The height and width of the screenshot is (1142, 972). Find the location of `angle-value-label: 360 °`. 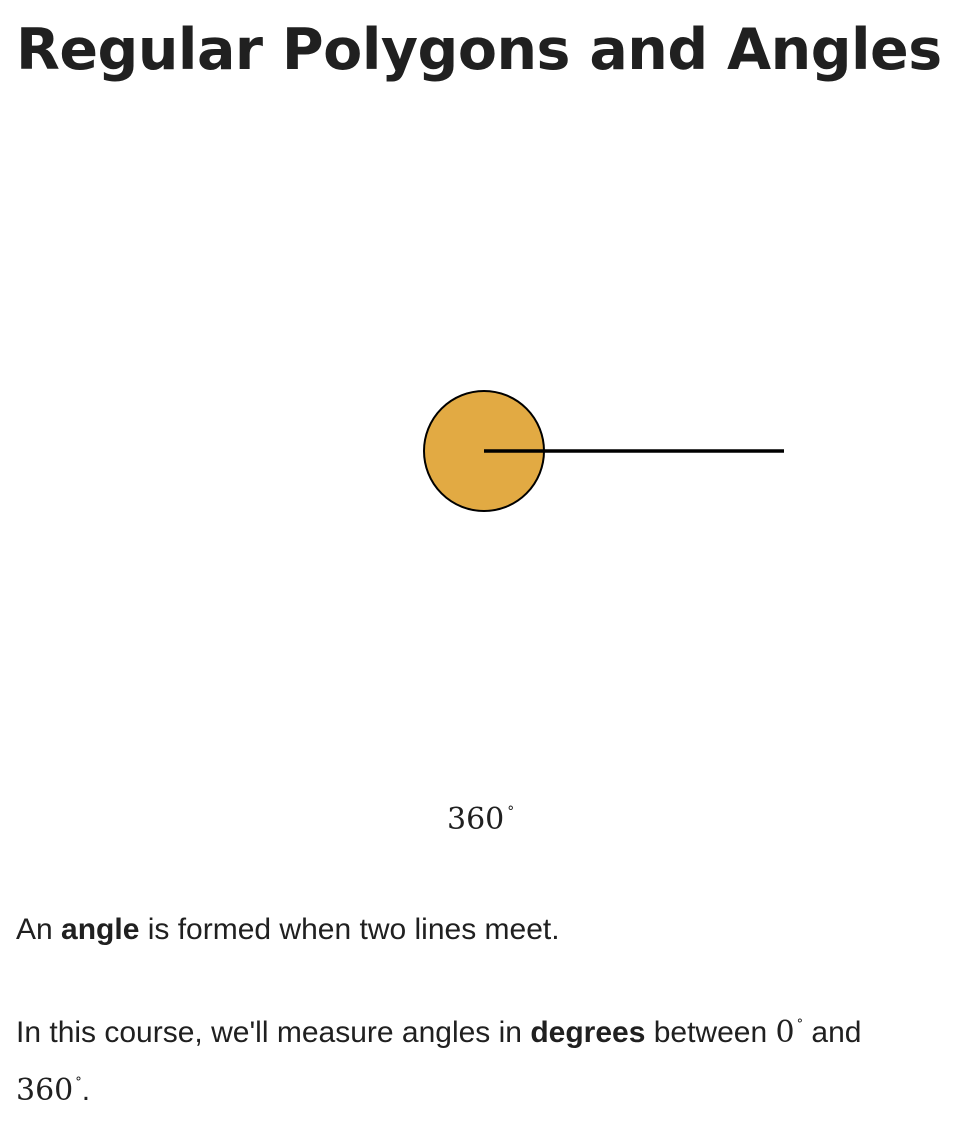

angle-value-label: 360 ° is located at coordinates (480, 820).